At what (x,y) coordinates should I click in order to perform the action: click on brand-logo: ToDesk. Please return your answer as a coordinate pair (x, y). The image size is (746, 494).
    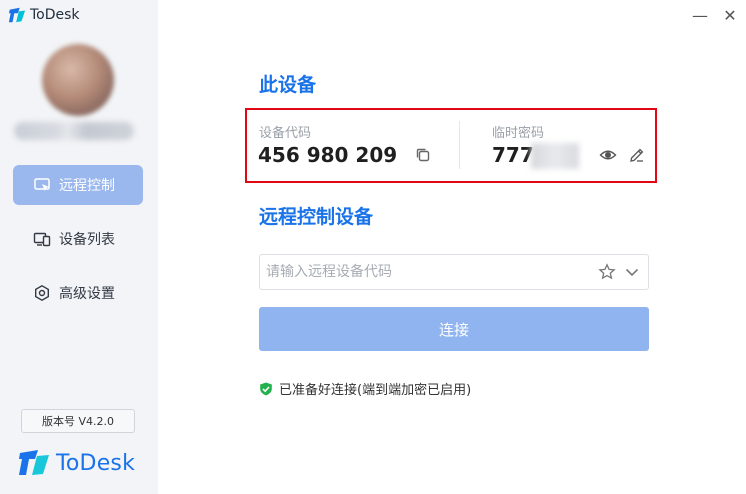
    Looking at the image, I should click on (76, 463).